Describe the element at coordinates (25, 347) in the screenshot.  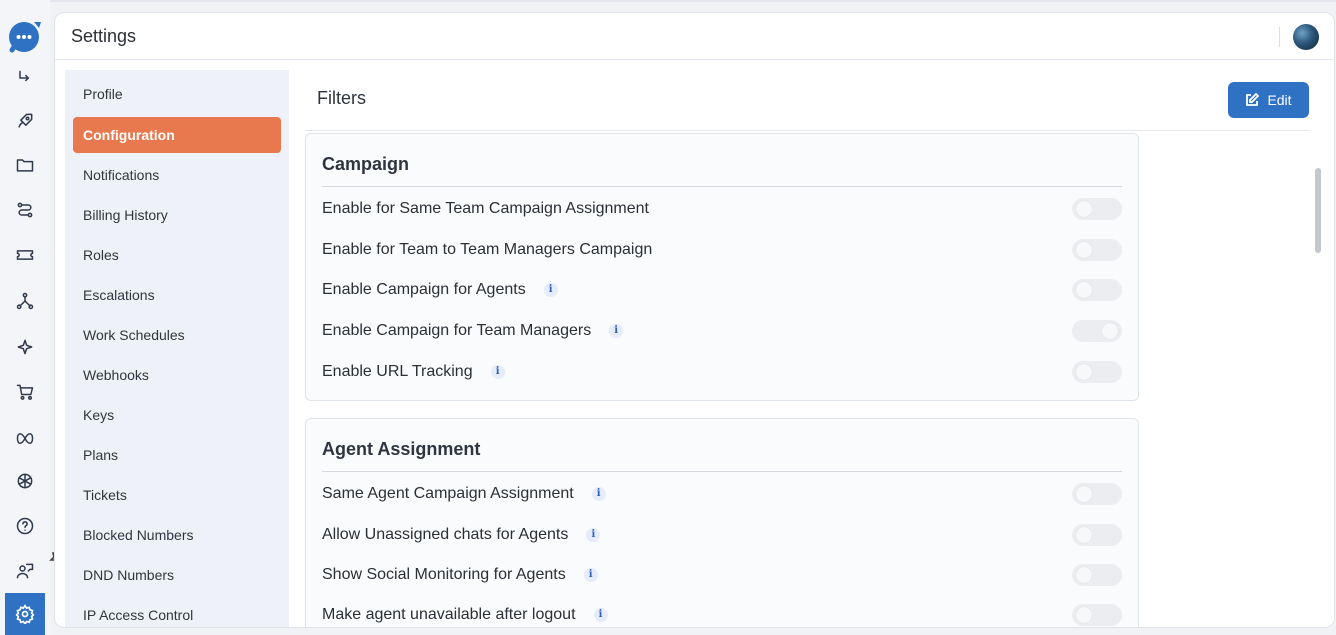
I see `sparkle-icon` at that location.